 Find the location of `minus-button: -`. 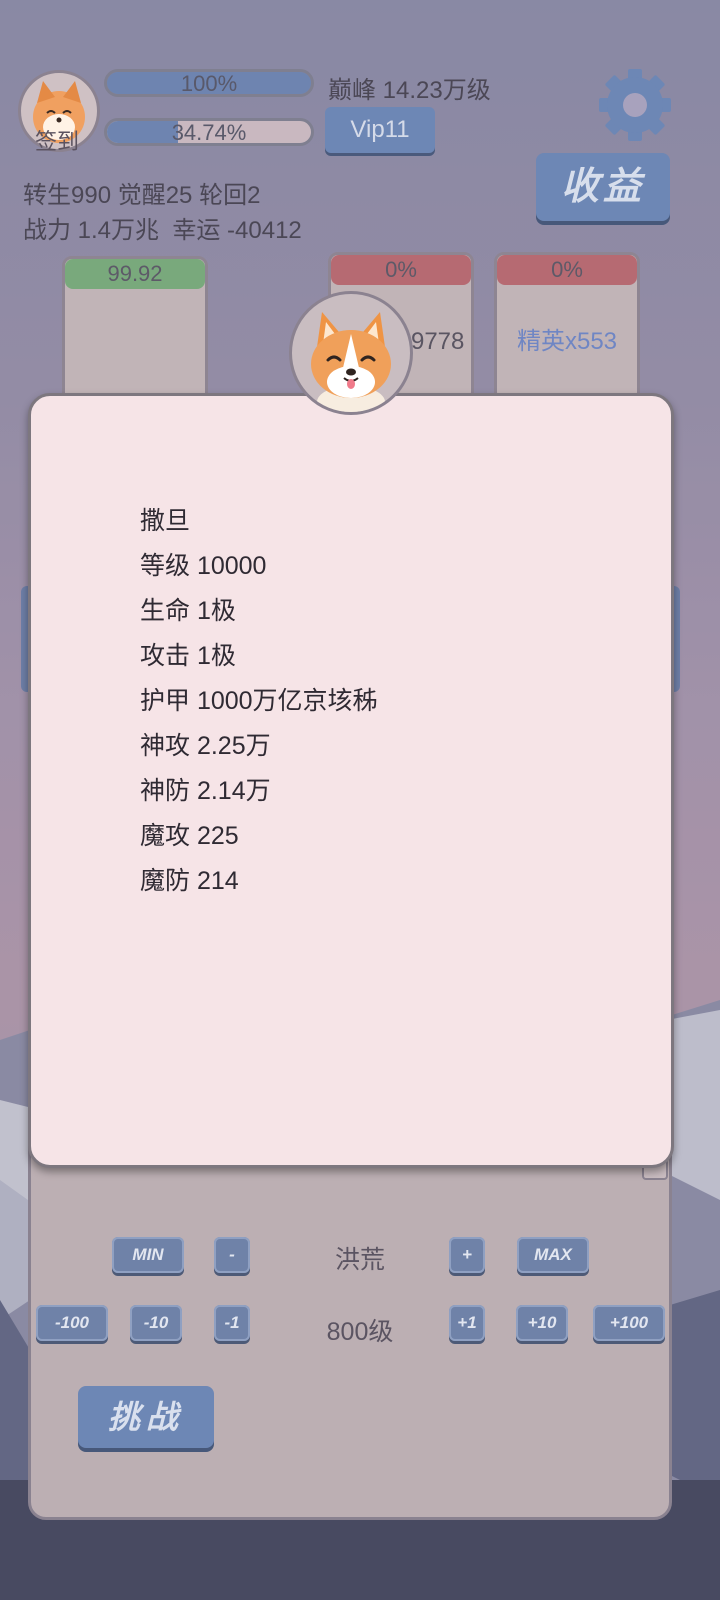

minus-button: - is located at coordinates (232, 1255).